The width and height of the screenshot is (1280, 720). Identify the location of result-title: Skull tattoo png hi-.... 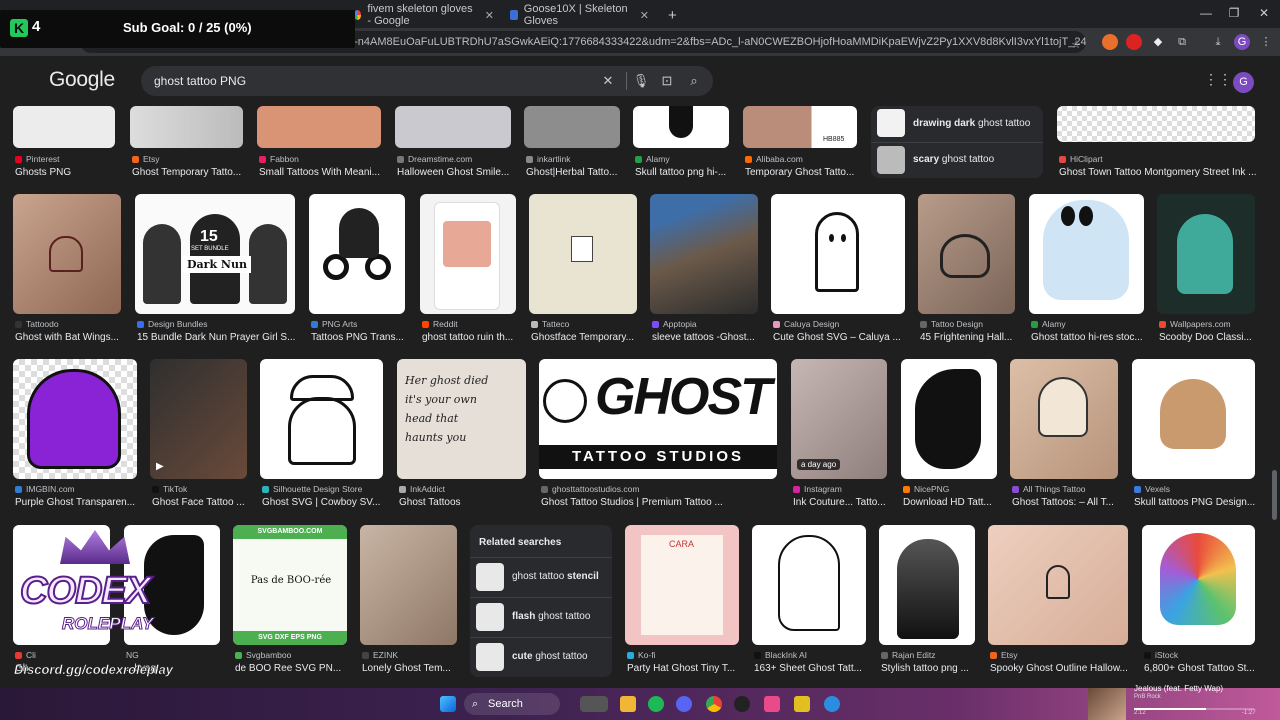
(683, 172).